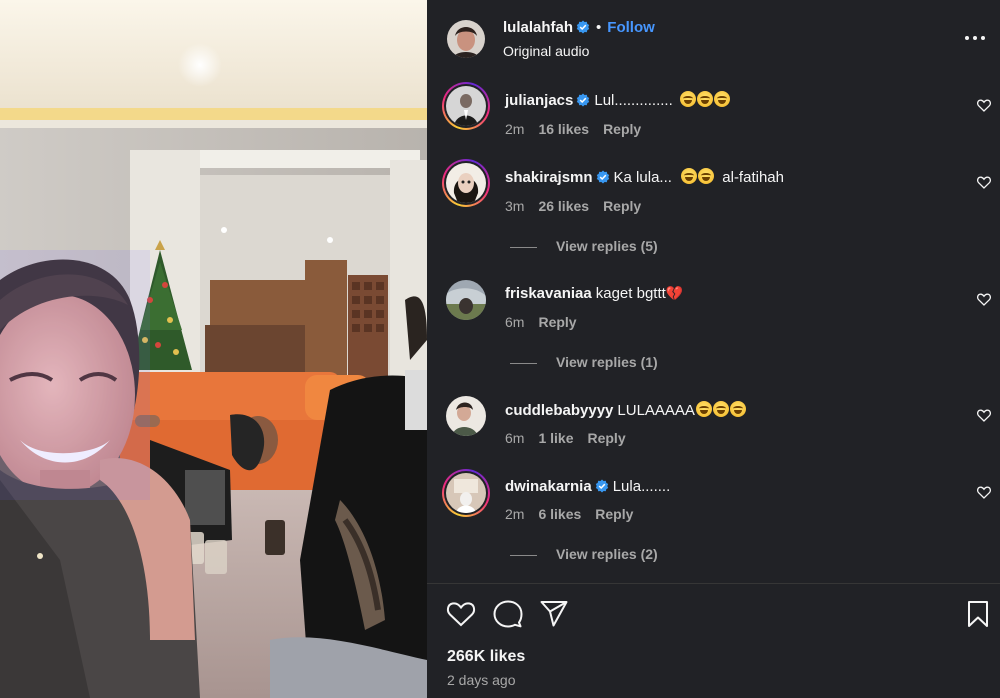  I want to click on commenter-username: julianjacs, so click(539, 100).